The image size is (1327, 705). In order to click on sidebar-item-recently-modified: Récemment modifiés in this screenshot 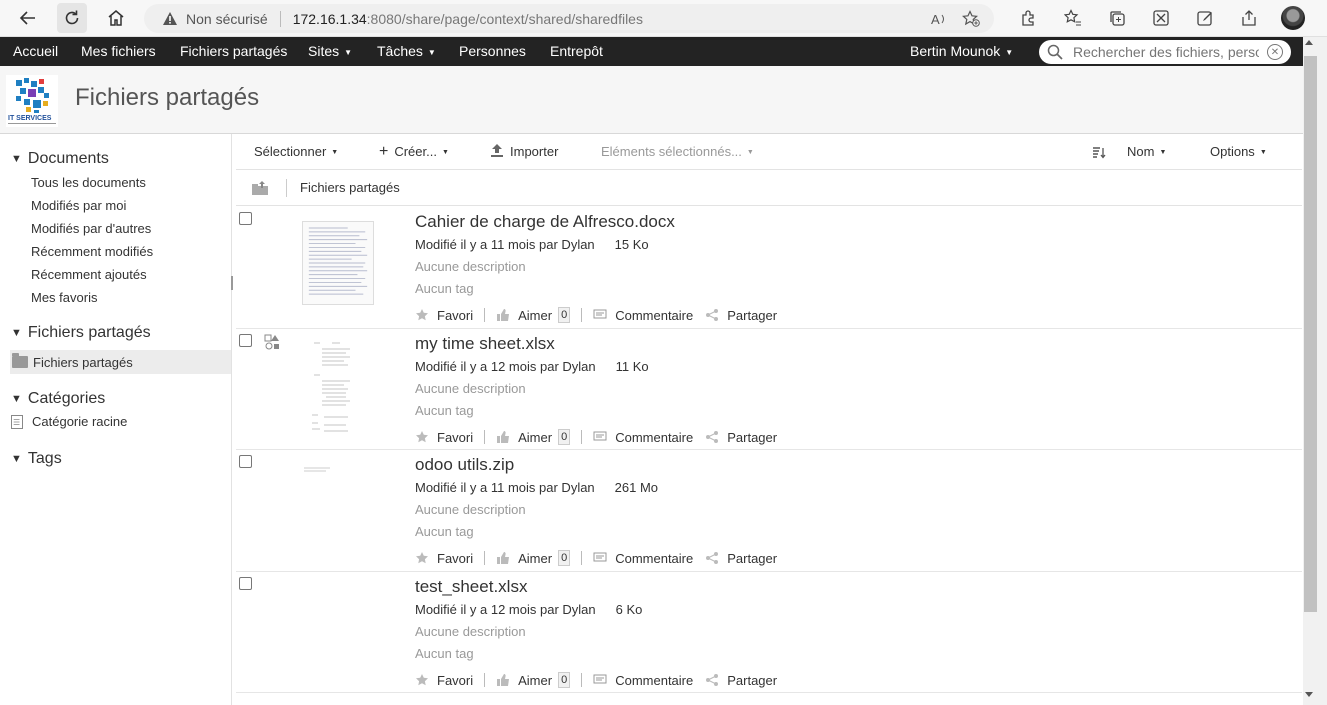, I will do `click(92, 251)`.